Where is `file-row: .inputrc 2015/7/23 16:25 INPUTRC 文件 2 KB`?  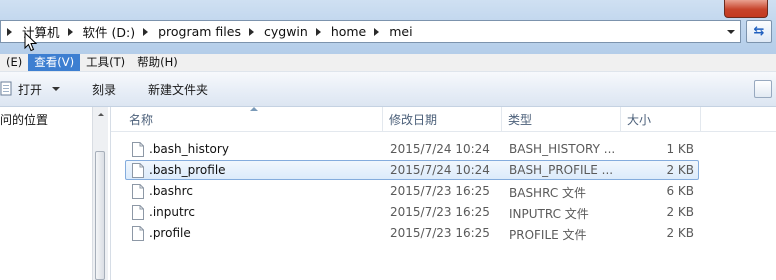
file-row: .inputrc 2015/7/23 16:25 INPUTRC 文件 2 KB is located at coordinates (412, 212).